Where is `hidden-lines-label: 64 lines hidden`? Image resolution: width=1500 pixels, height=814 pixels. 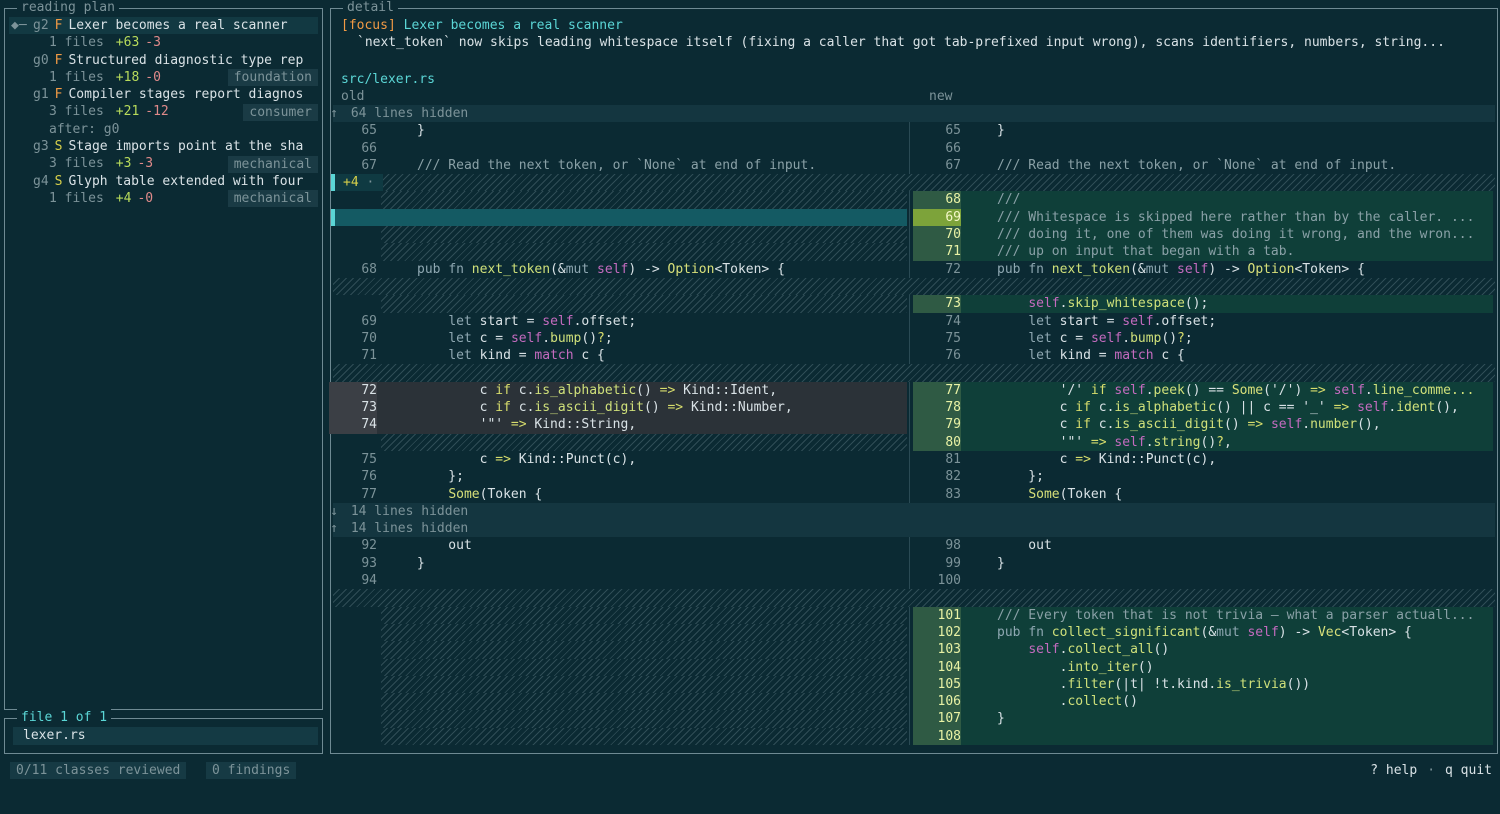
hidden-lines-label: 64 lines hidden is located at coordinates (409, 113).